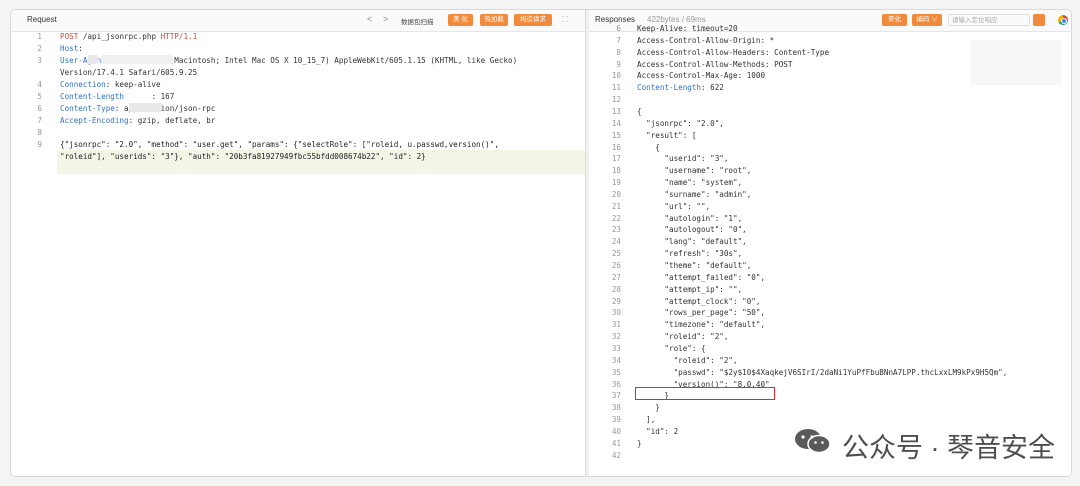 Image resolution: width=1080 pixels, height=486 pixels. Describe the element at coordinates (701, 75) in the screenshot. I see `code-line: Access-Control-Max-Age: 1000` at that location.